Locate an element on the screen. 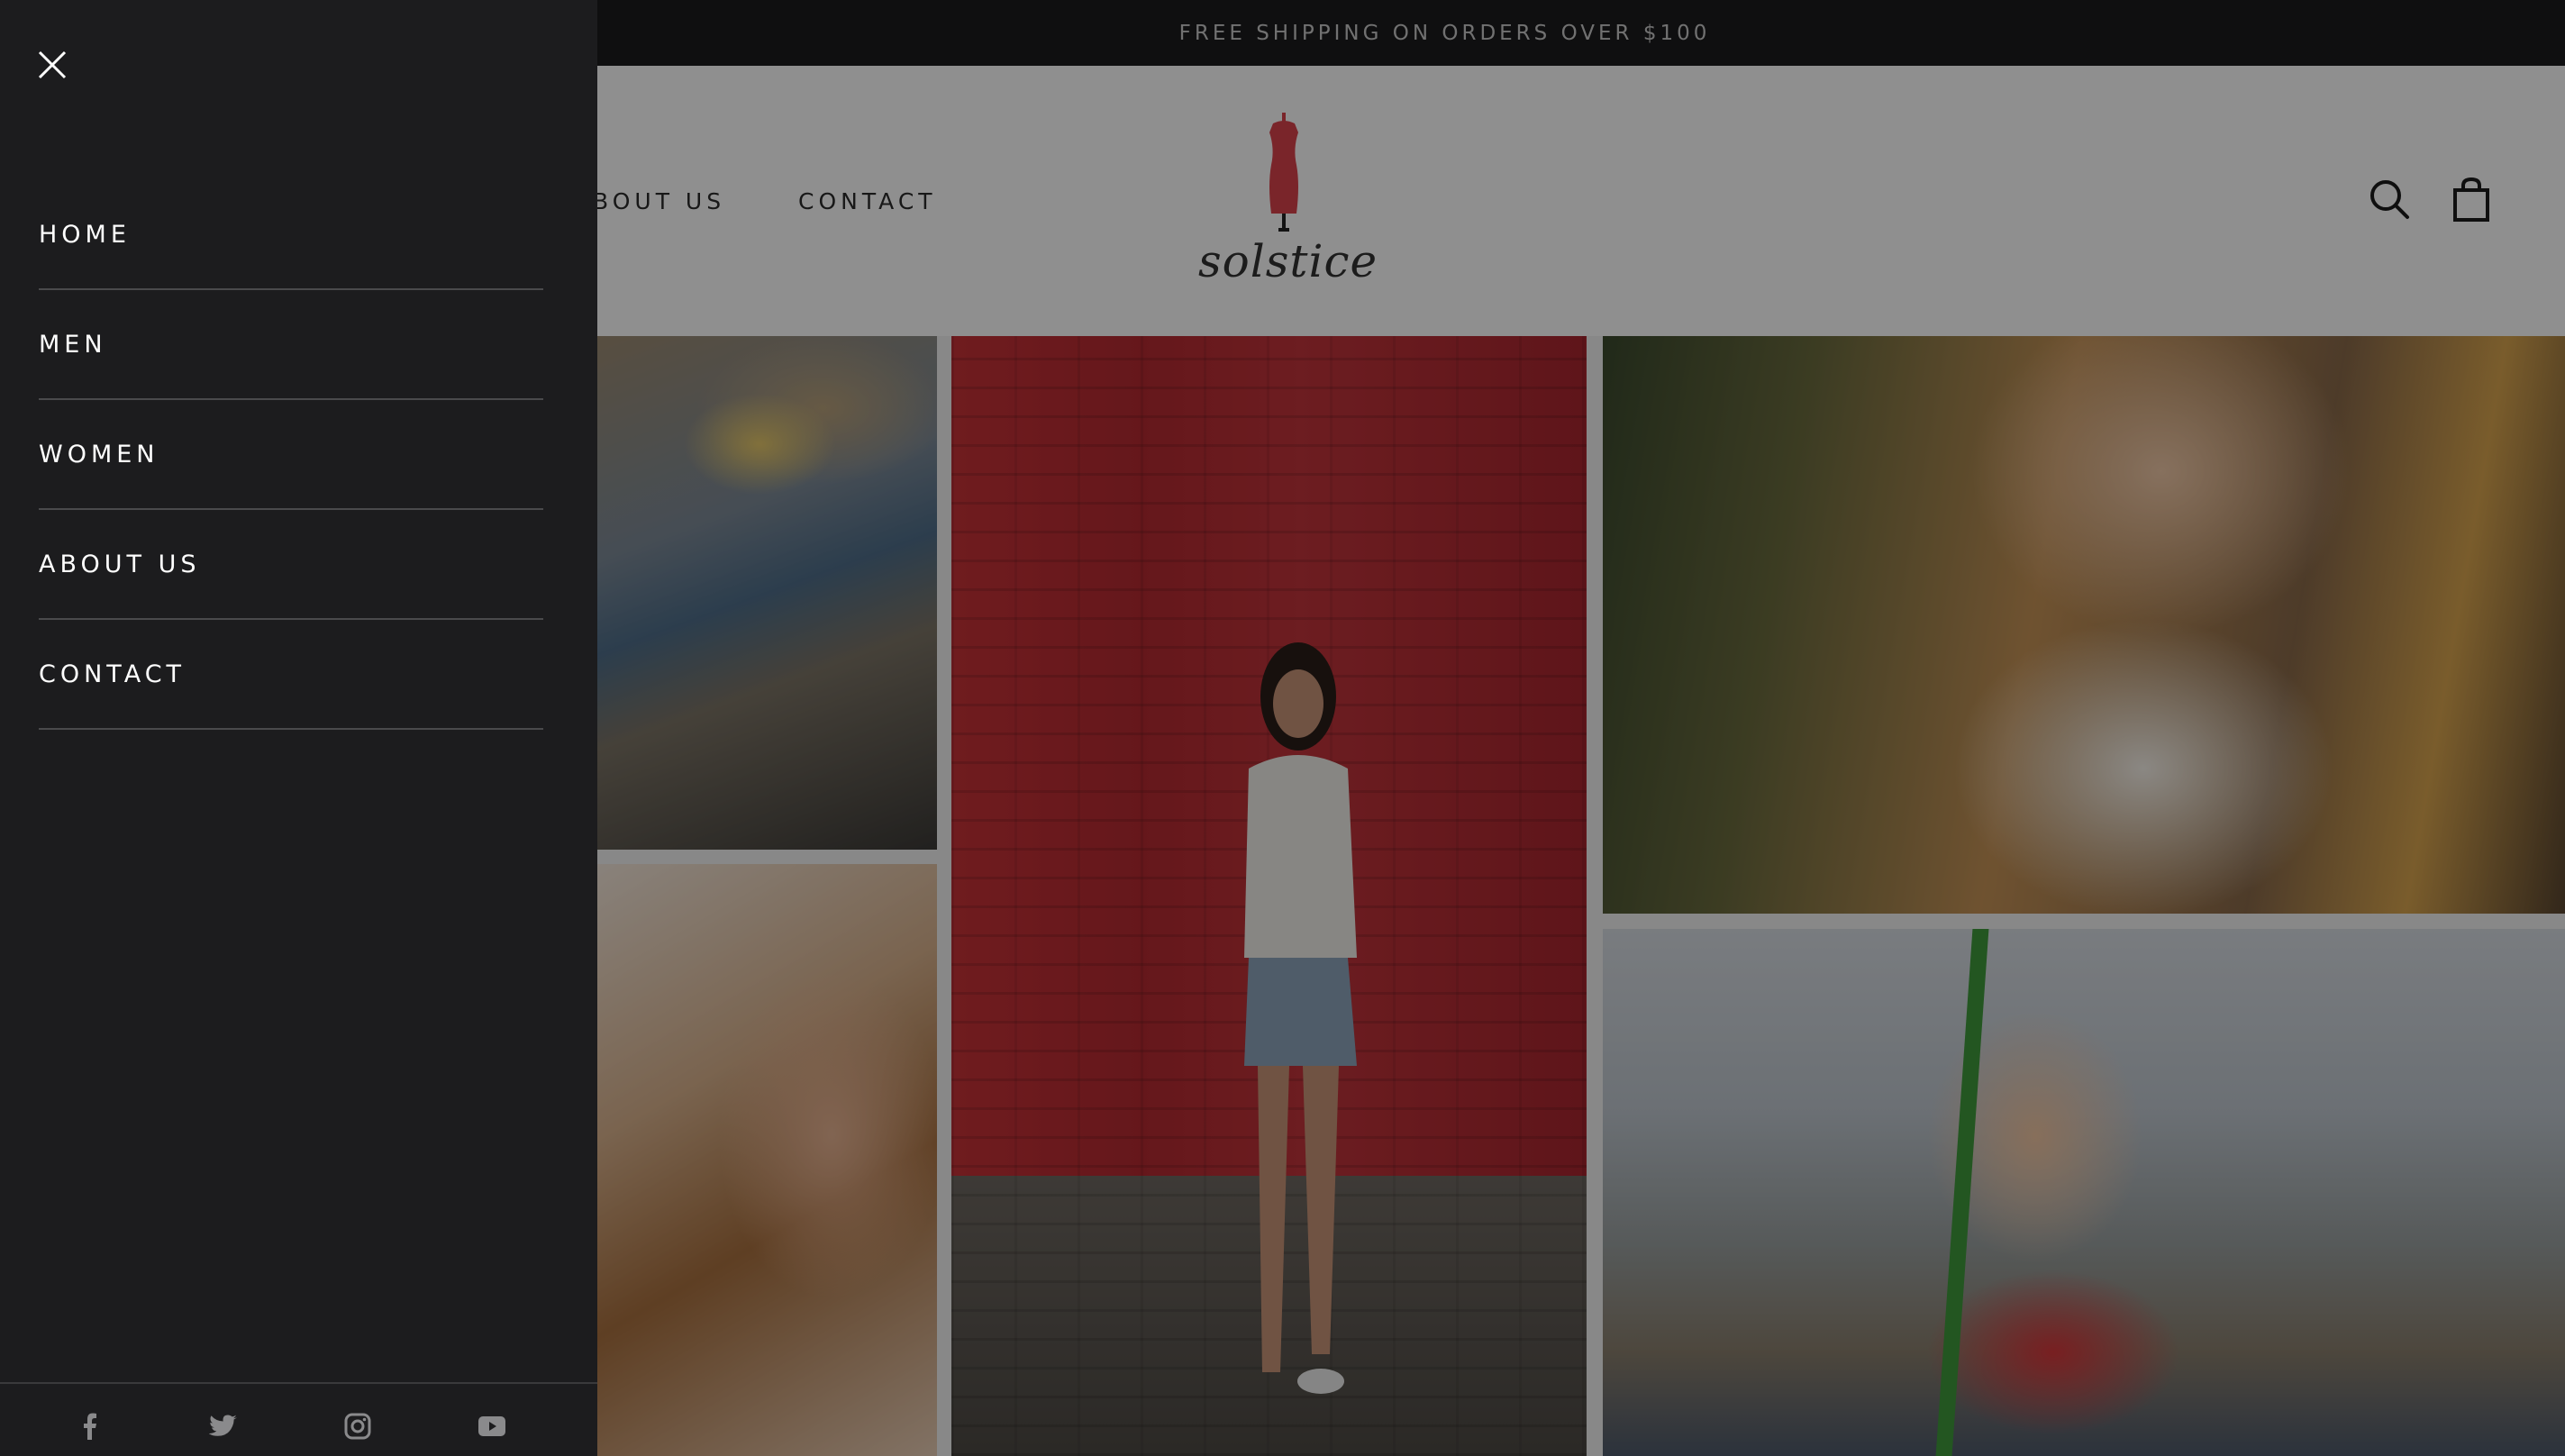 Image resolution: width=2565 pixels, height=1456 pixels. instagram-icon is located at coordinates (357, 1427).